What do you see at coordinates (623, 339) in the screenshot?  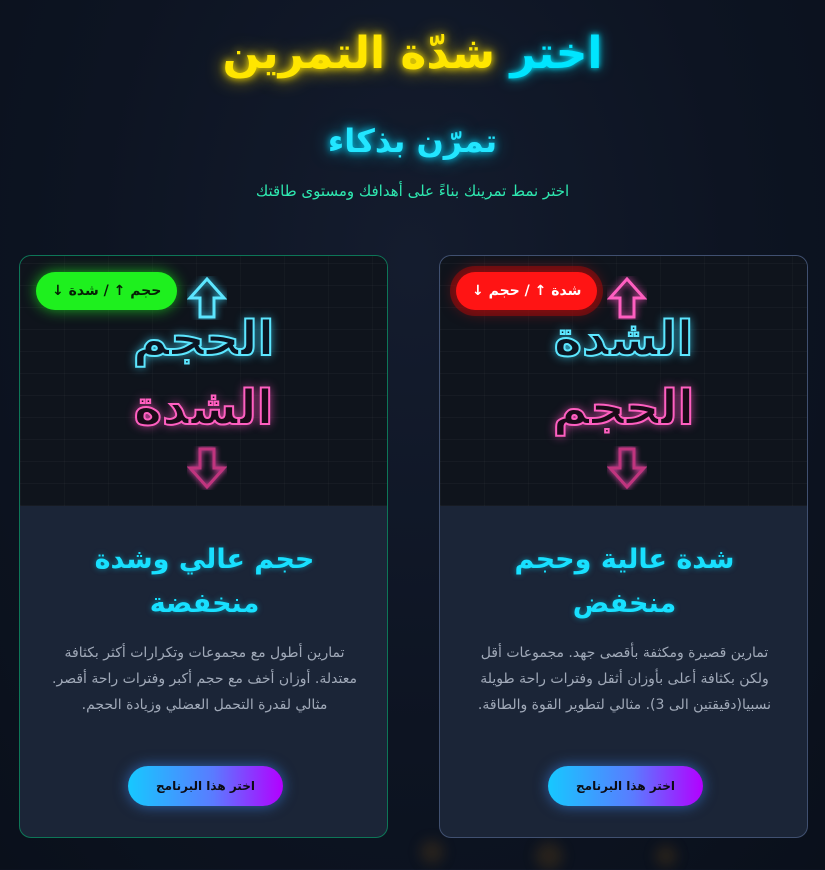 I see `neon-word-top: الشدة` at bounding box center [623, 339].